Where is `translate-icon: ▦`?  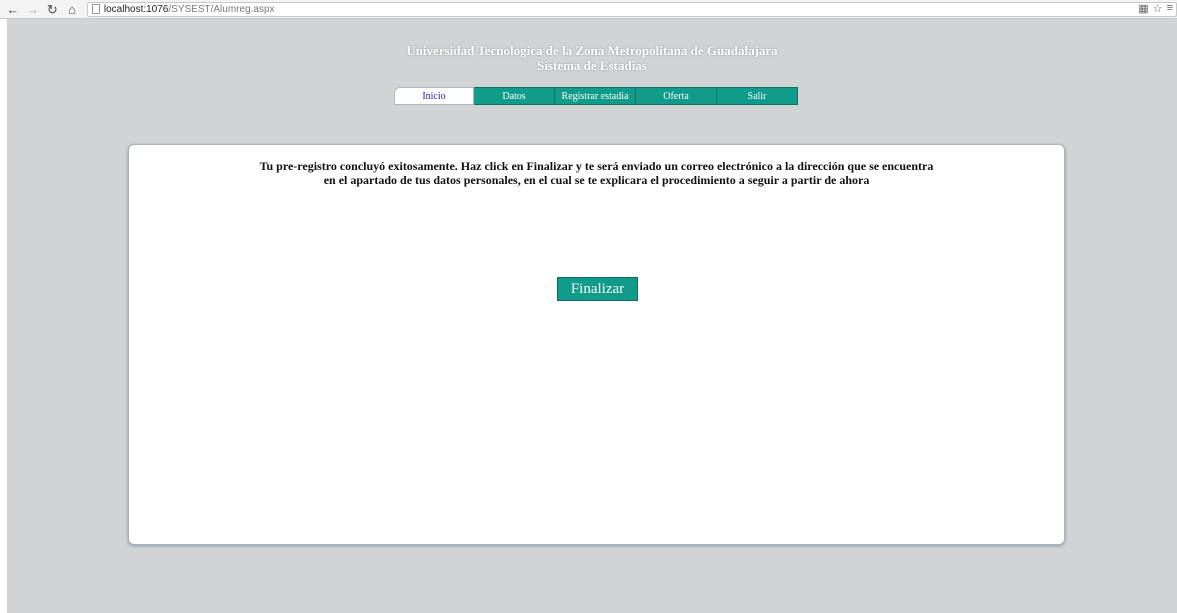 translate-icon: ▦ is located at coordinates (1143, 8).